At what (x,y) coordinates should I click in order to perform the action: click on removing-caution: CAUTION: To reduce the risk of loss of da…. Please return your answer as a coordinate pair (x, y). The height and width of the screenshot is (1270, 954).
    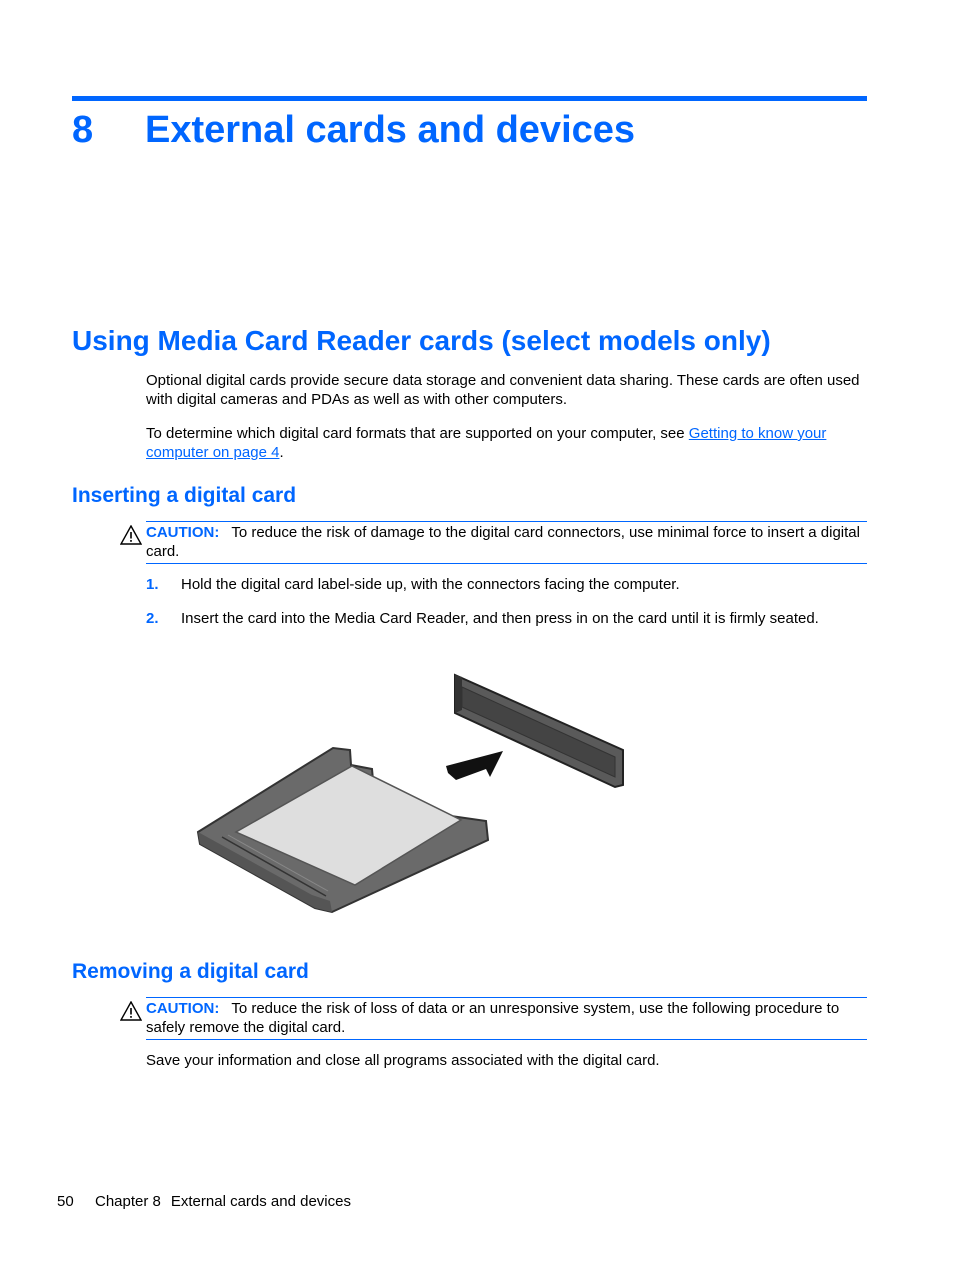
    Looking at the image, I should click on (493, 1018).